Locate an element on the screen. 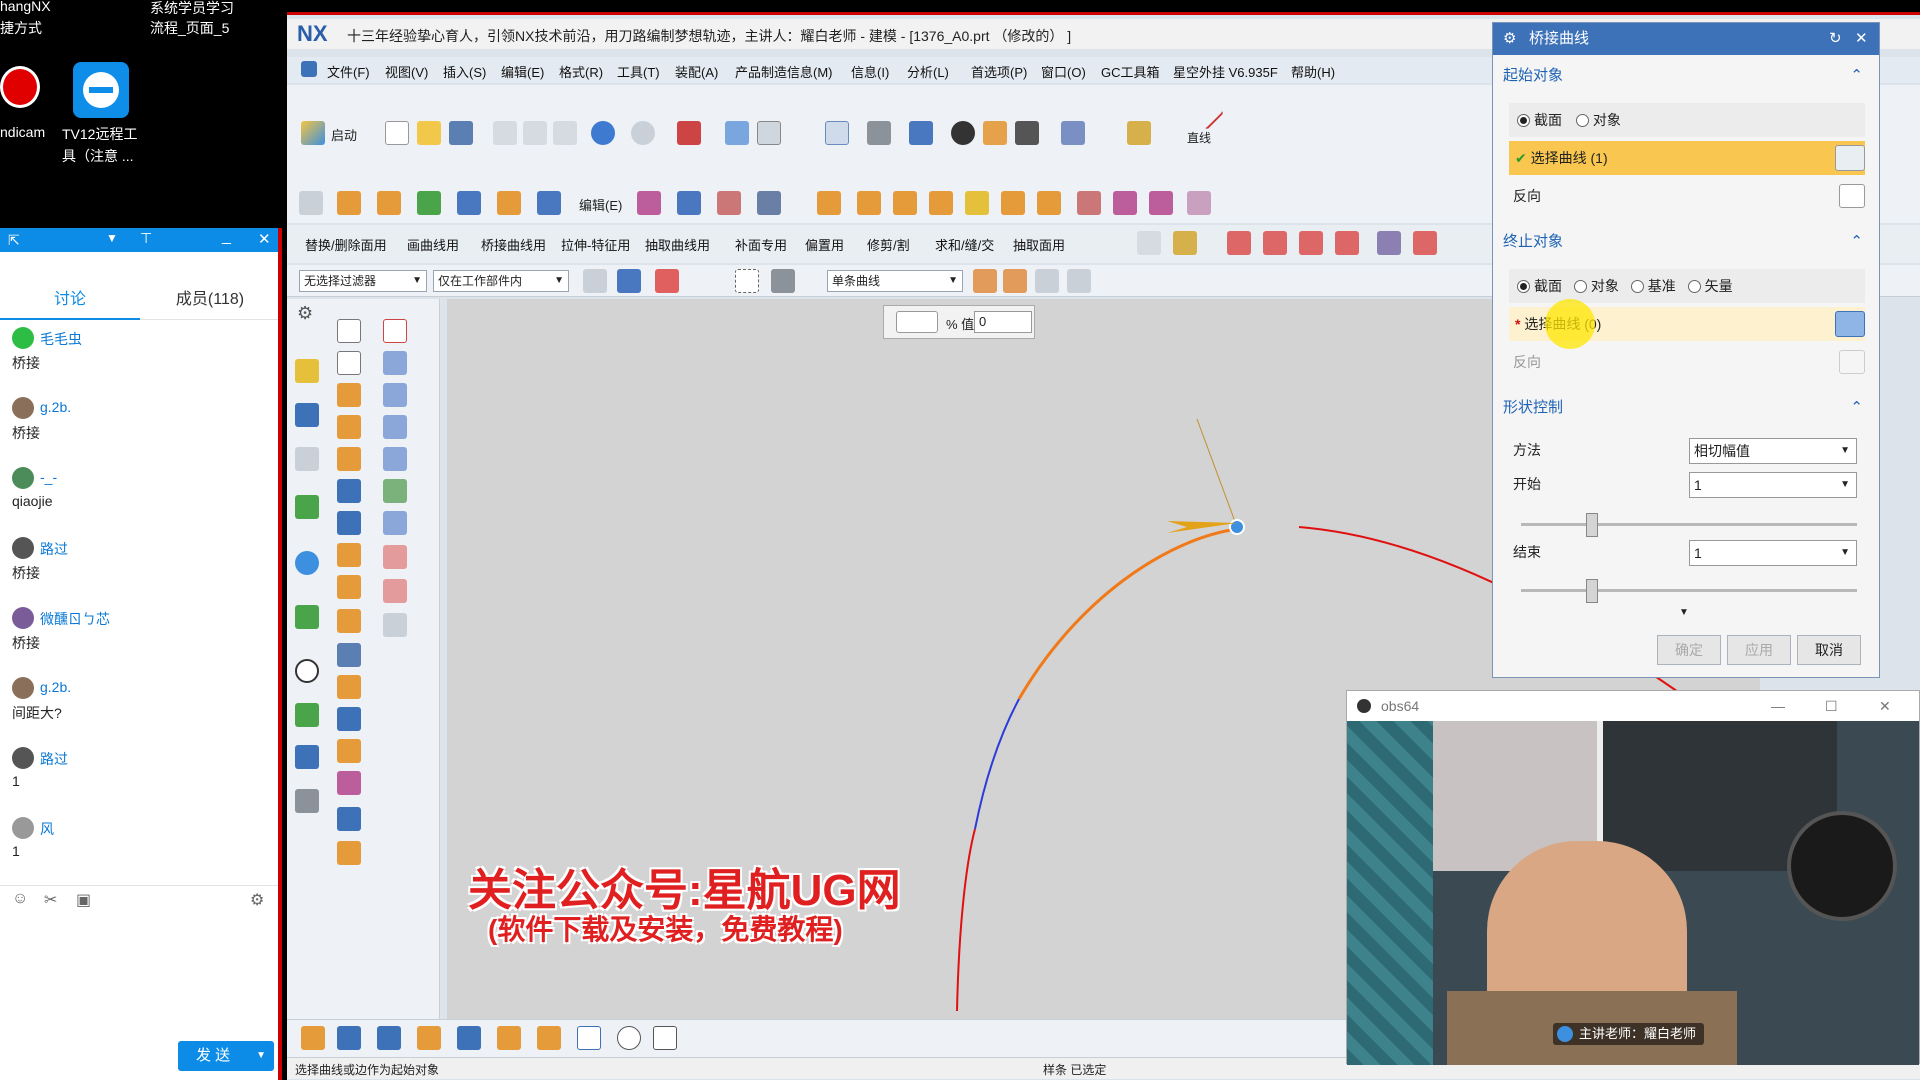 The image size is (1920, 1080). box-select-icon is located at coordinates (747, 281).